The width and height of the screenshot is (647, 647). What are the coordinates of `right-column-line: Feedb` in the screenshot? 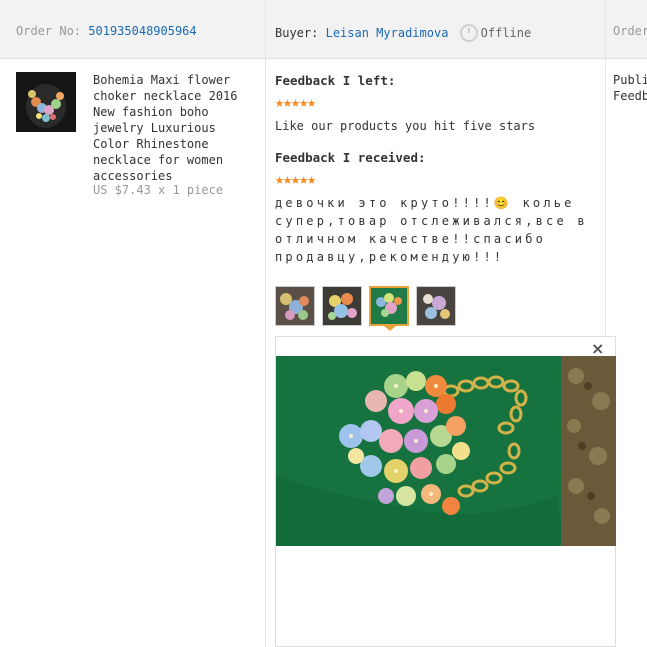 It's located at (630, 96).